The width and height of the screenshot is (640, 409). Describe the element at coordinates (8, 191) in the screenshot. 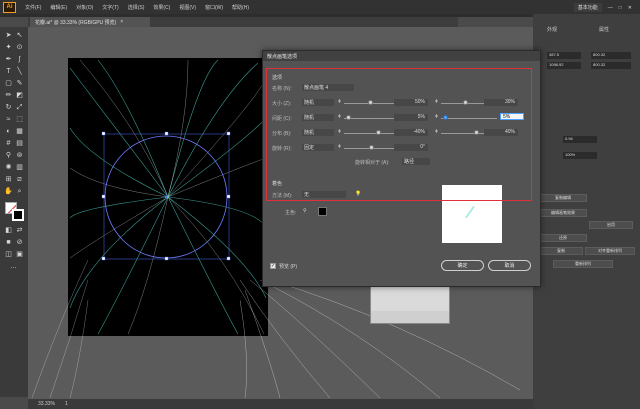

I see `hand-tool-icon: ✋` at that location.